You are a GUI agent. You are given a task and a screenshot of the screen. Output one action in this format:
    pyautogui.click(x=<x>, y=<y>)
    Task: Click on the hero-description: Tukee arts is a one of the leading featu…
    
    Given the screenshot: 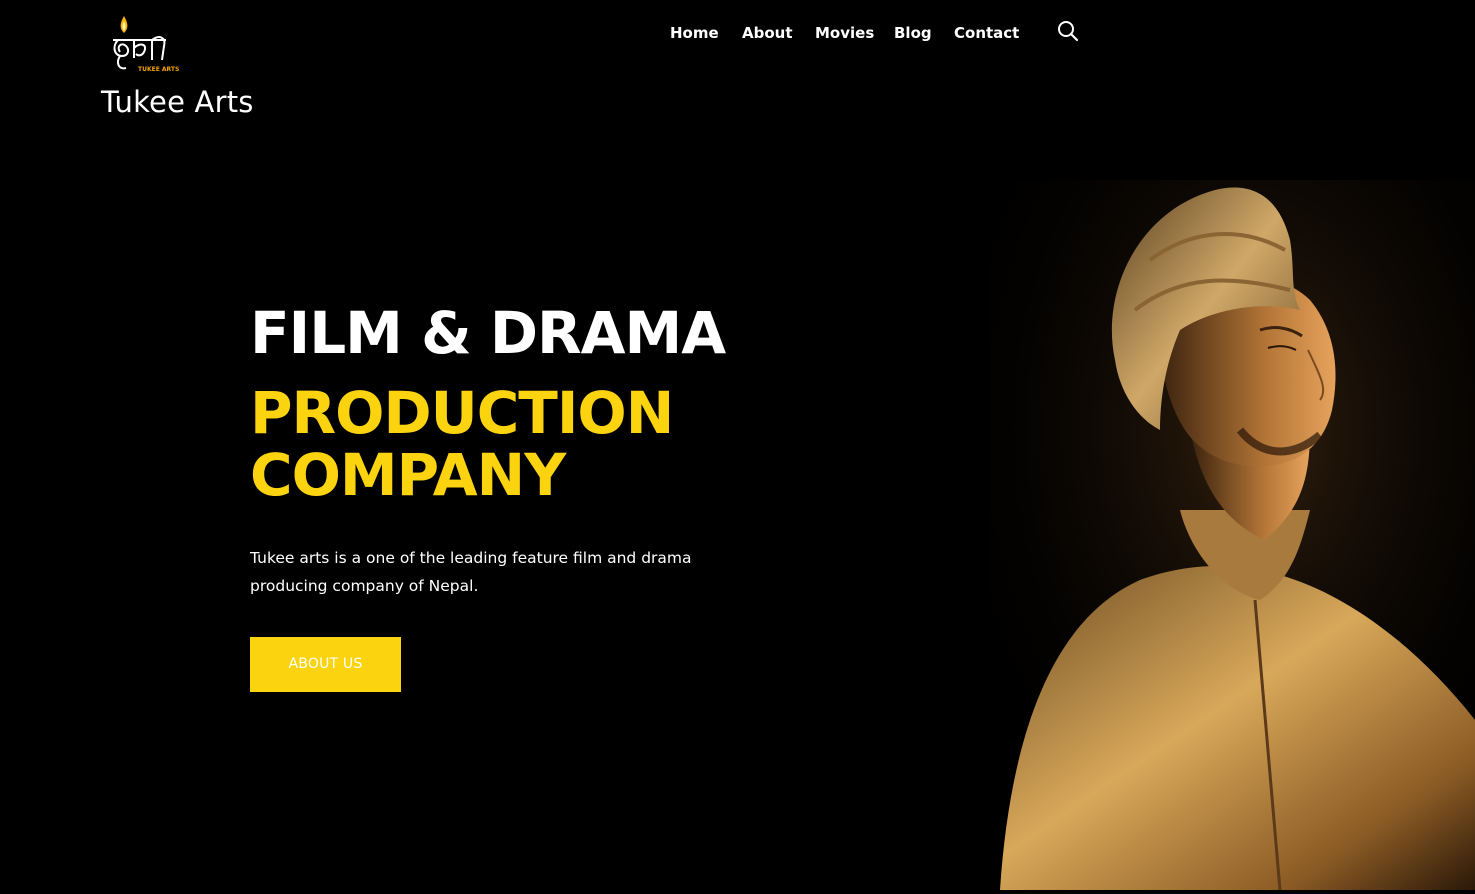 What is the action you would take?
    pyautogui.click(x=471, y=572)
    